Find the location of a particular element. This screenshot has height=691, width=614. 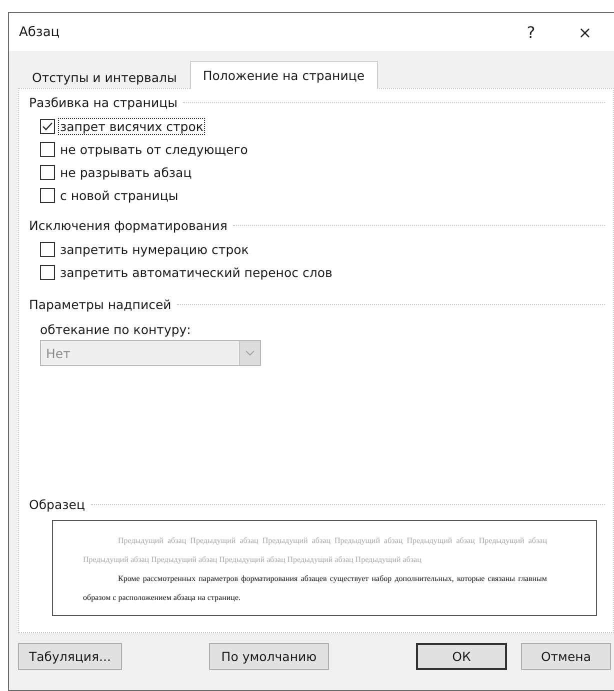

section-title: Исключения форматирования is located at coordinates (128, 225).